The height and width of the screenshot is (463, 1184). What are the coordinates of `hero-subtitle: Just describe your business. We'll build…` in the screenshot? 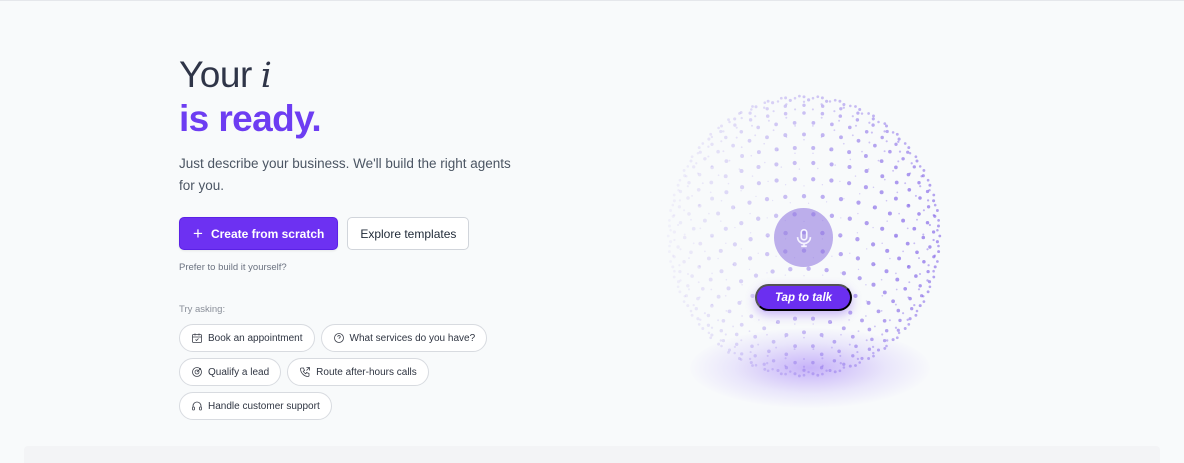 It's located at (345, 174).